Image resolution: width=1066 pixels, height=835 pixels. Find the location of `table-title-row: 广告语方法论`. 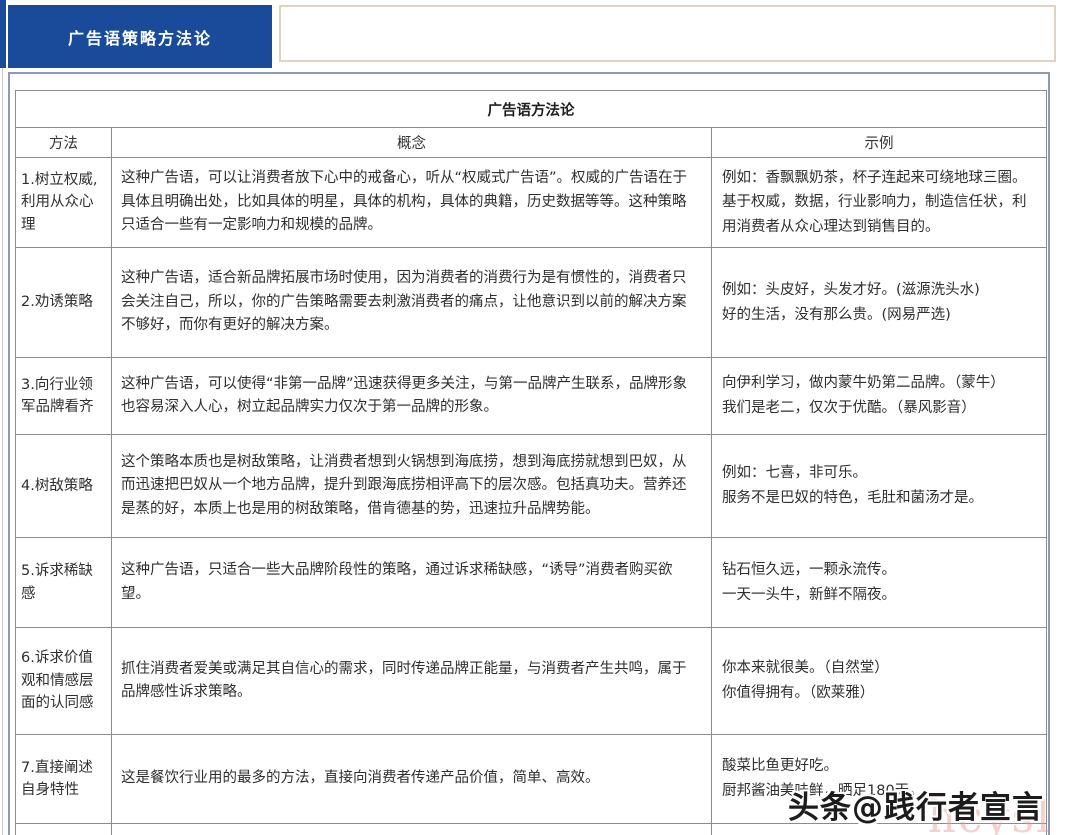

table-title-row: 广告语方法论 is located at coordinates (531, 109).